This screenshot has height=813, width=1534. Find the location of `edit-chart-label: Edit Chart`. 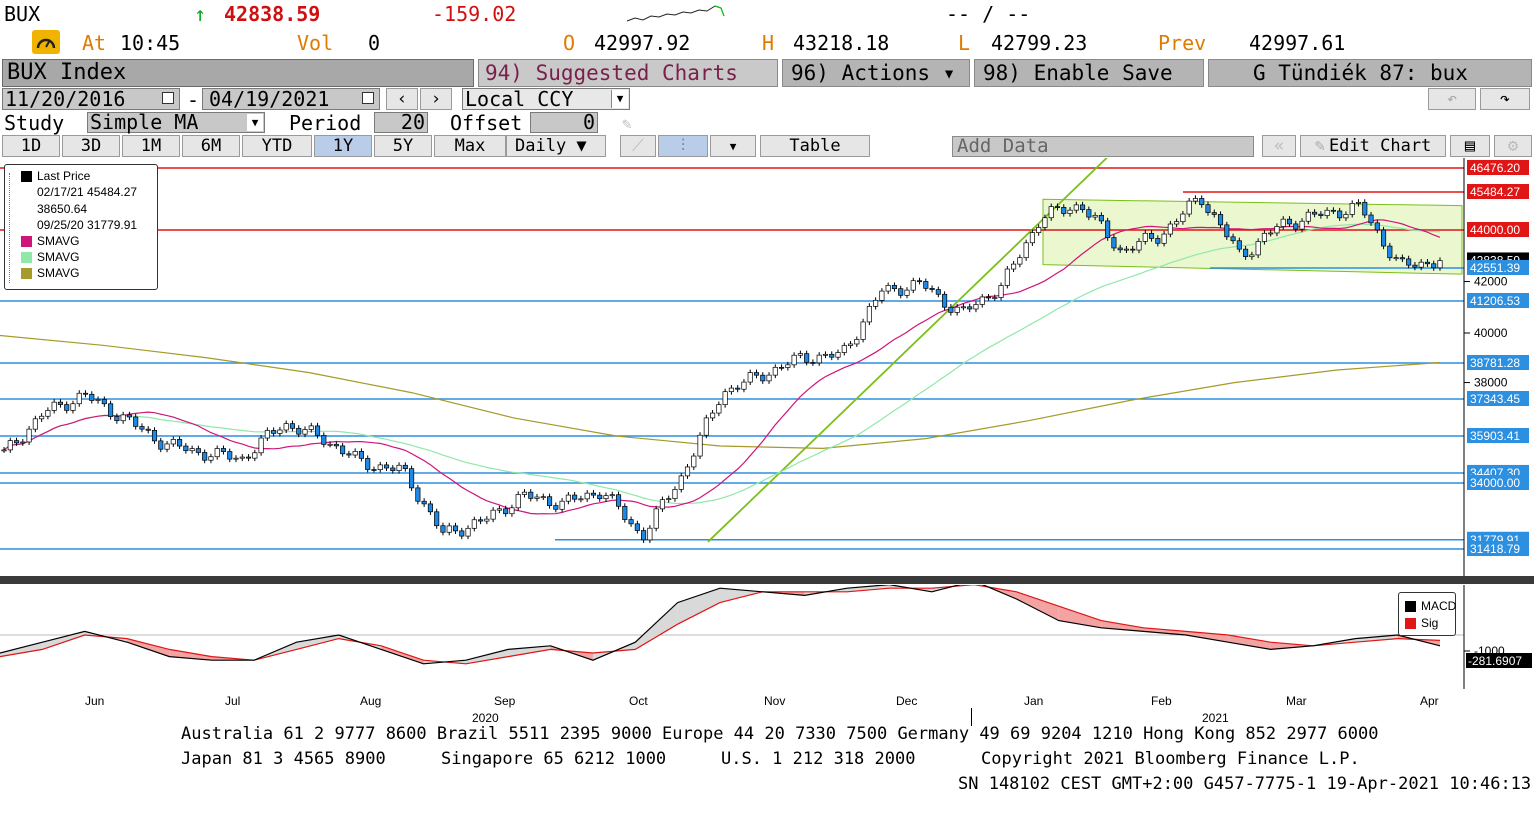

edit-chart-label: Edit Chart is located at coordinates (1380, 146).